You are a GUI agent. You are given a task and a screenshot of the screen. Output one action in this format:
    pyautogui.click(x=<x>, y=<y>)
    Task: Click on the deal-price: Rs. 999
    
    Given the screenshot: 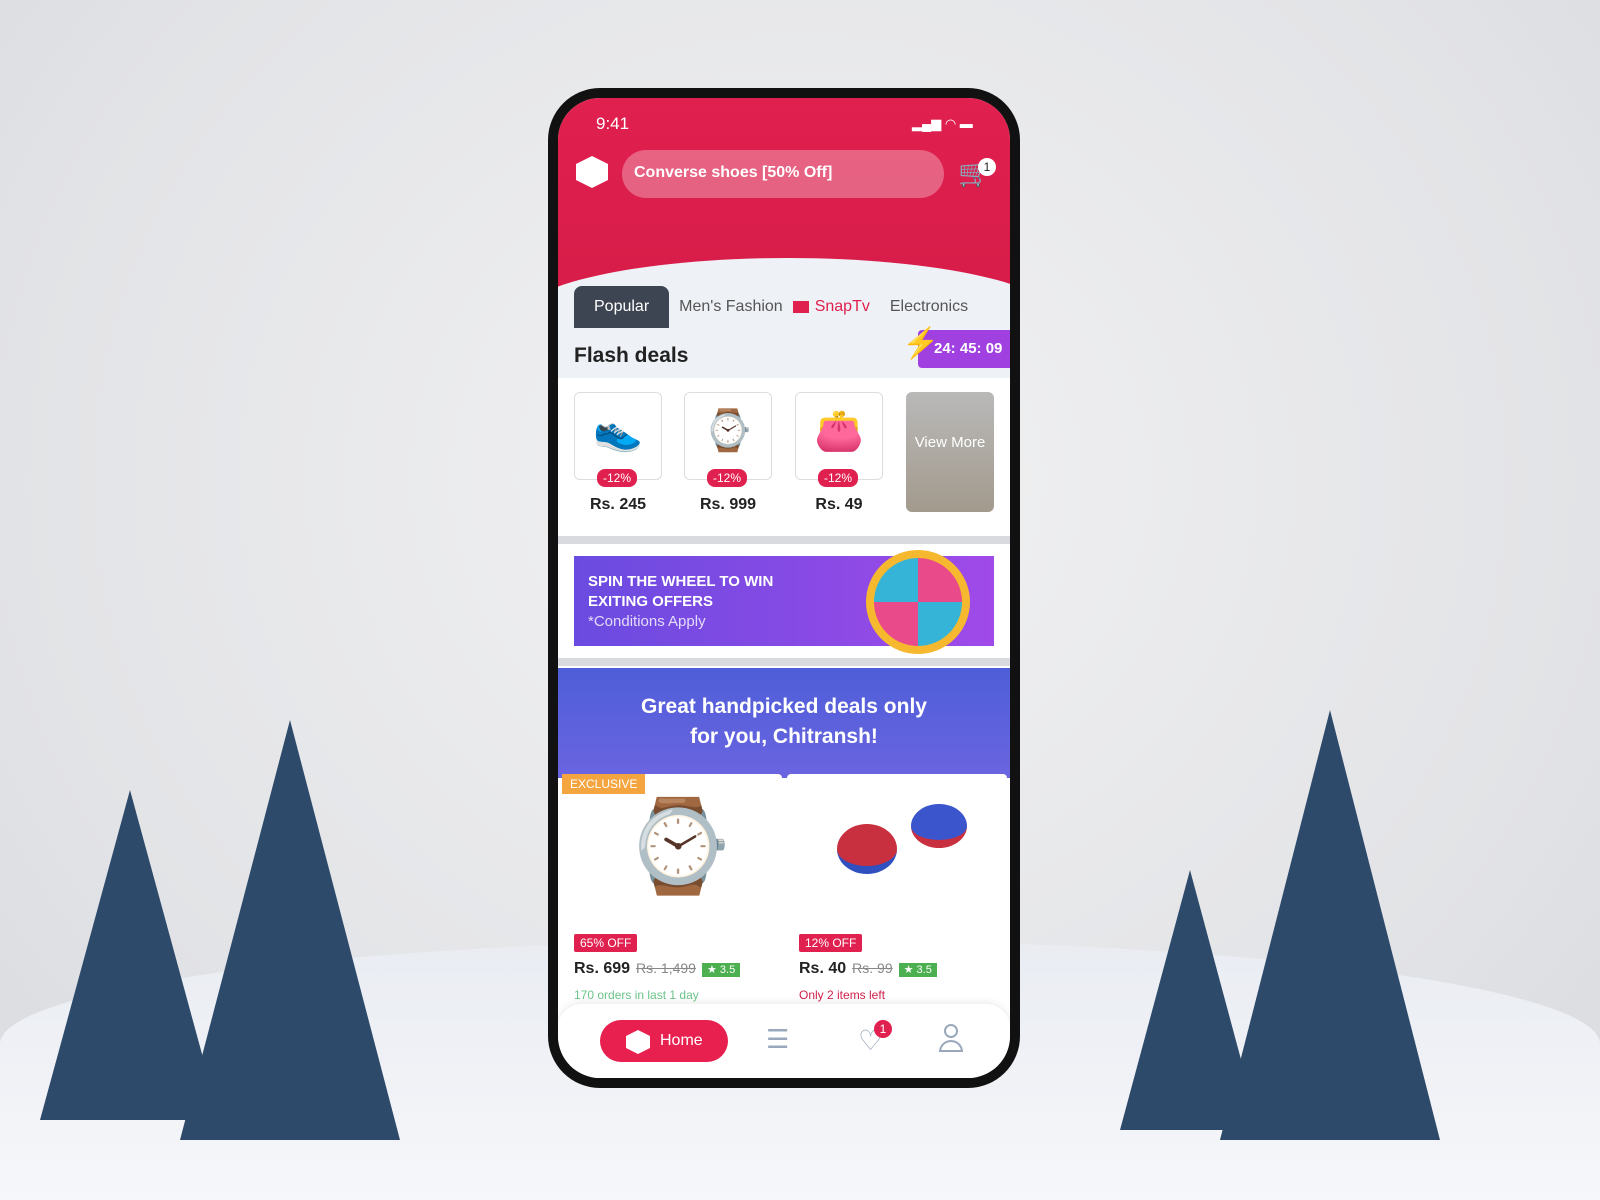 What is the action you would take?
    pyautogui.click(x=728, y=504)
    